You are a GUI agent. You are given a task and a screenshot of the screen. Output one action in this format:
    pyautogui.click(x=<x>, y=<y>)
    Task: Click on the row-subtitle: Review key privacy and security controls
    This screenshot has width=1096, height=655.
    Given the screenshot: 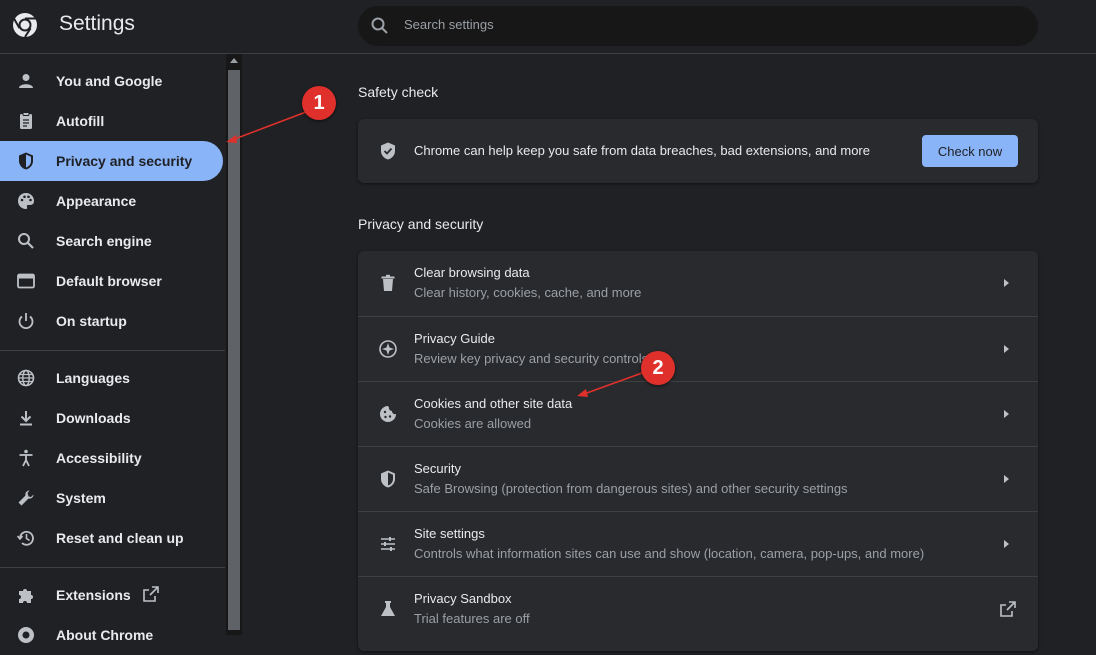 What is the action you would take?
    pyautogui.click(x=531, y=358)
    